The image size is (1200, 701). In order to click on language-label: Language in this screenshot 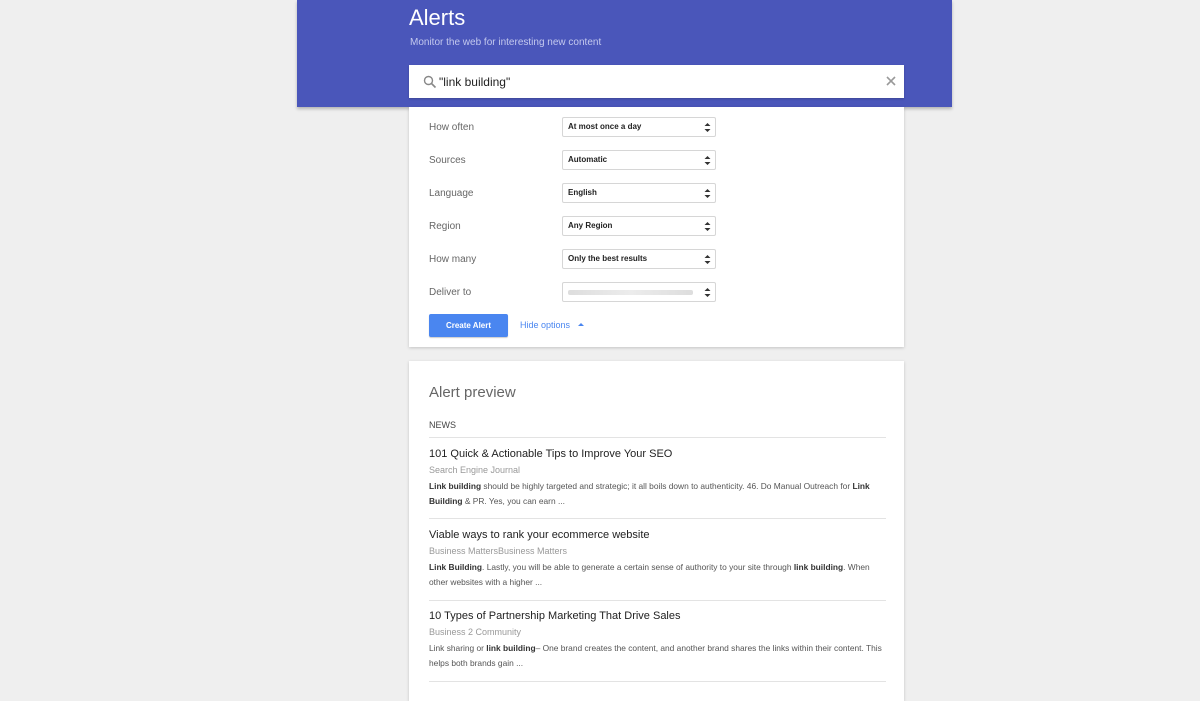, I will do `click(451, 193)`.